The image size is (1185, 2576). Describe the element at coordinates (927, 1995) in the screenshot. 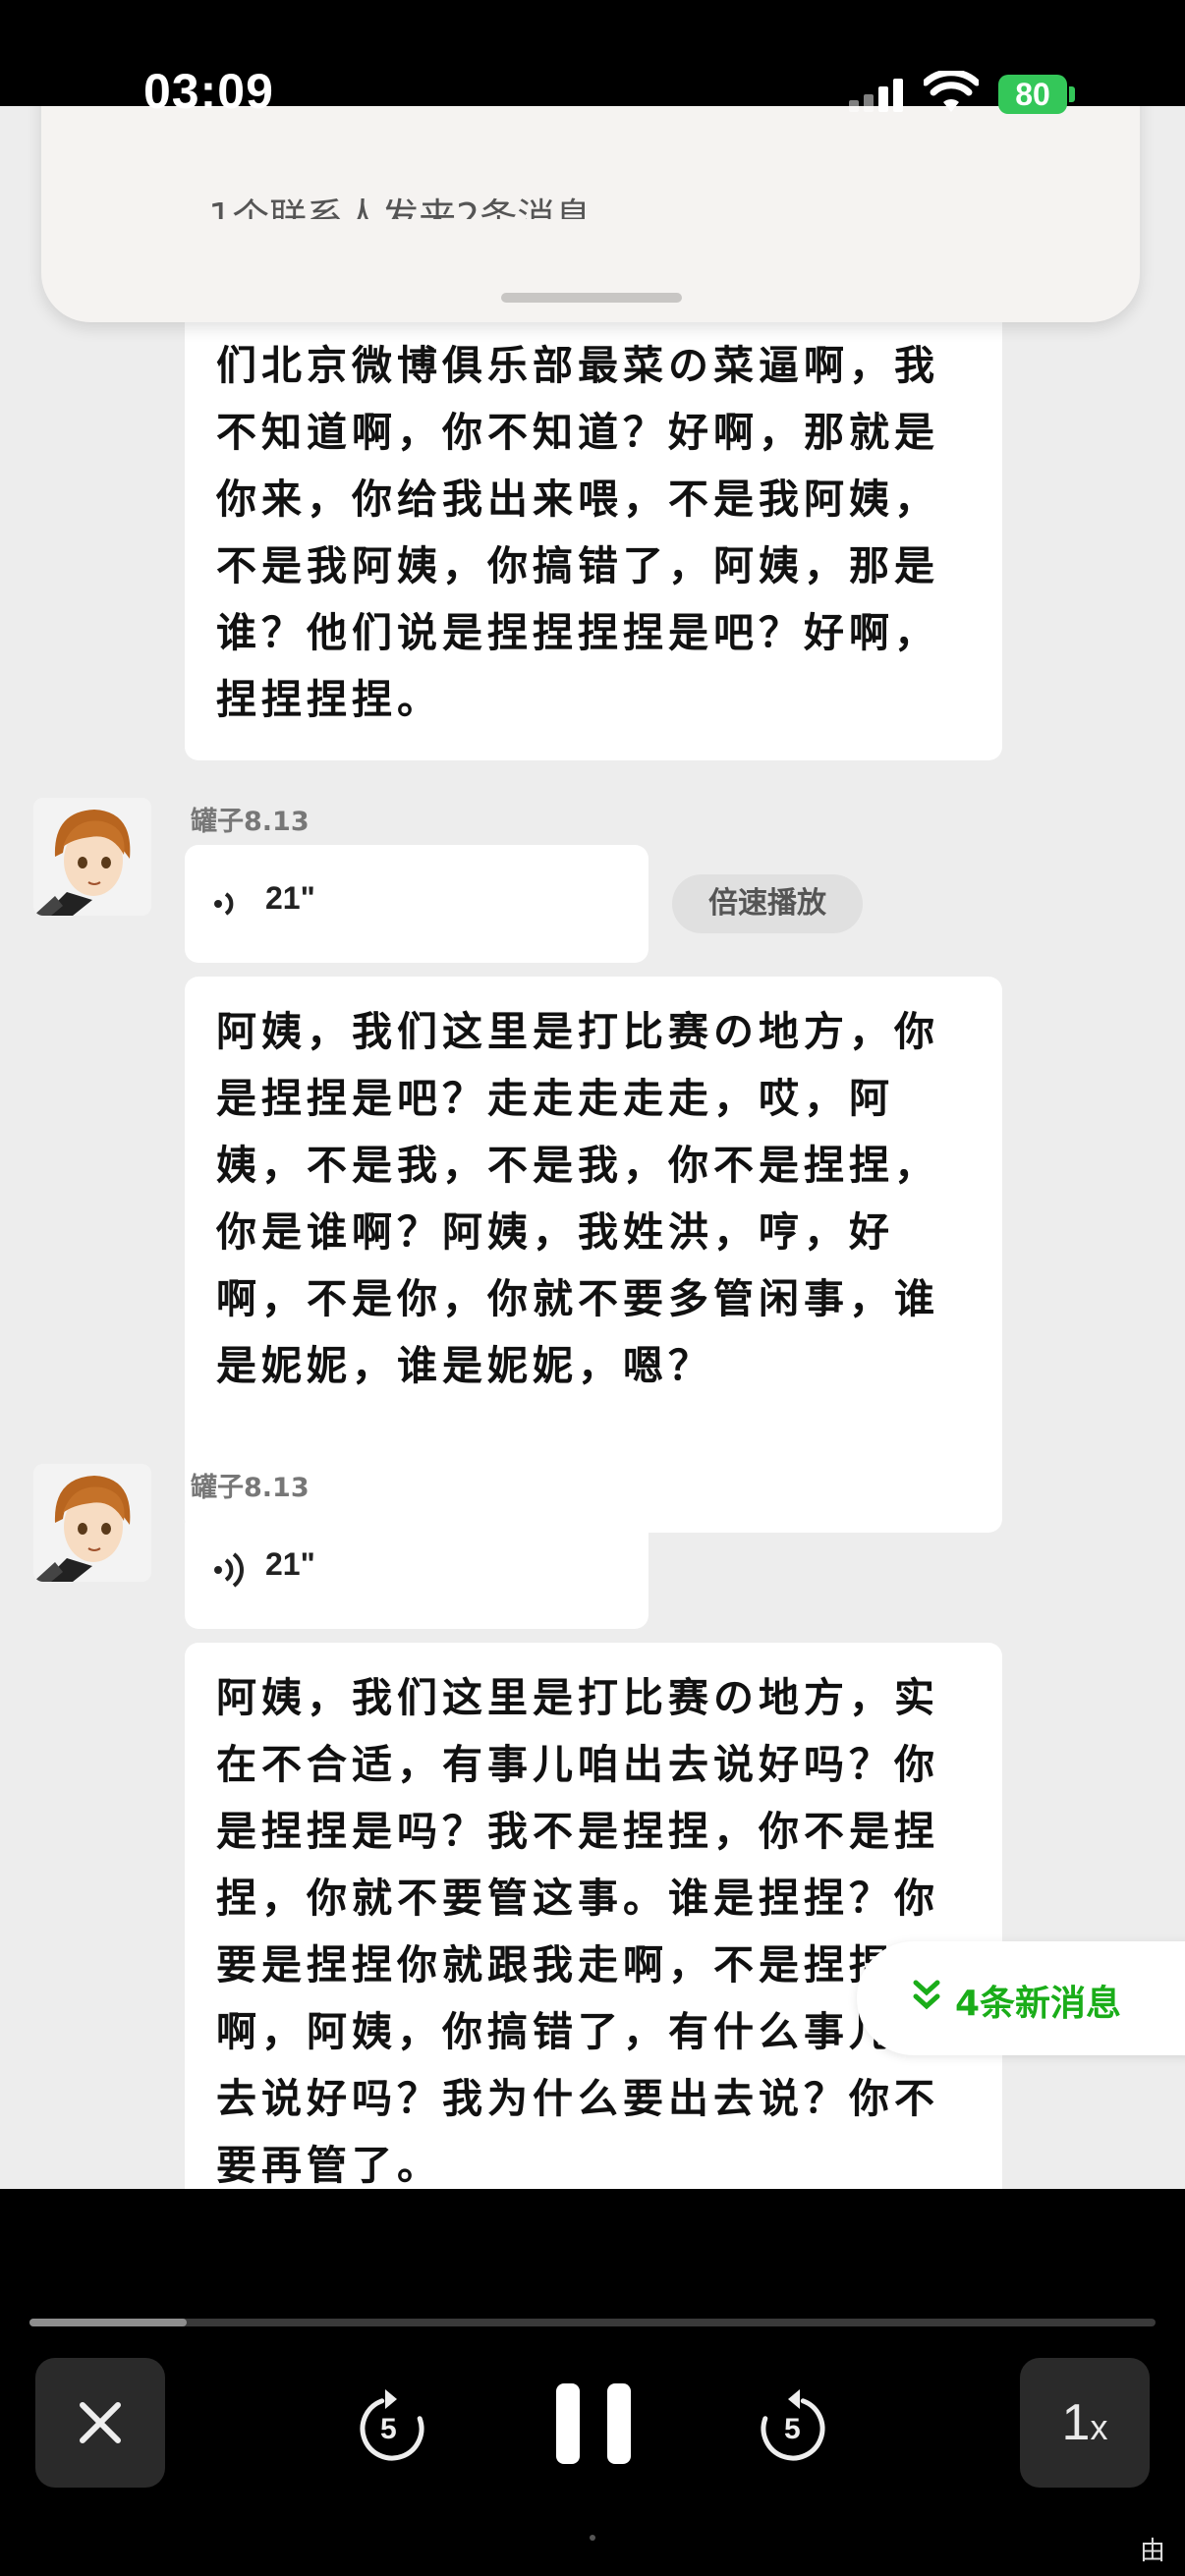

I see `double-chevron-down-icon` at that location.